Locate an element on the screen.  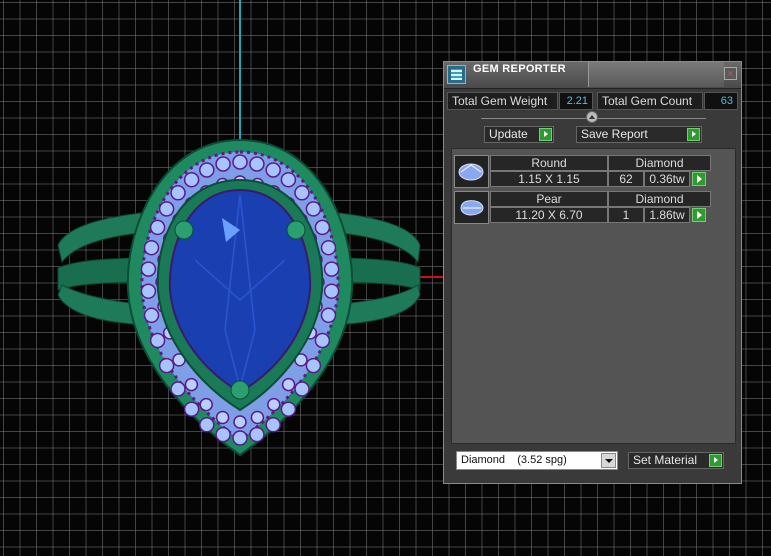
gem-weight: 1.86tw is located at coordinates (667, 215).